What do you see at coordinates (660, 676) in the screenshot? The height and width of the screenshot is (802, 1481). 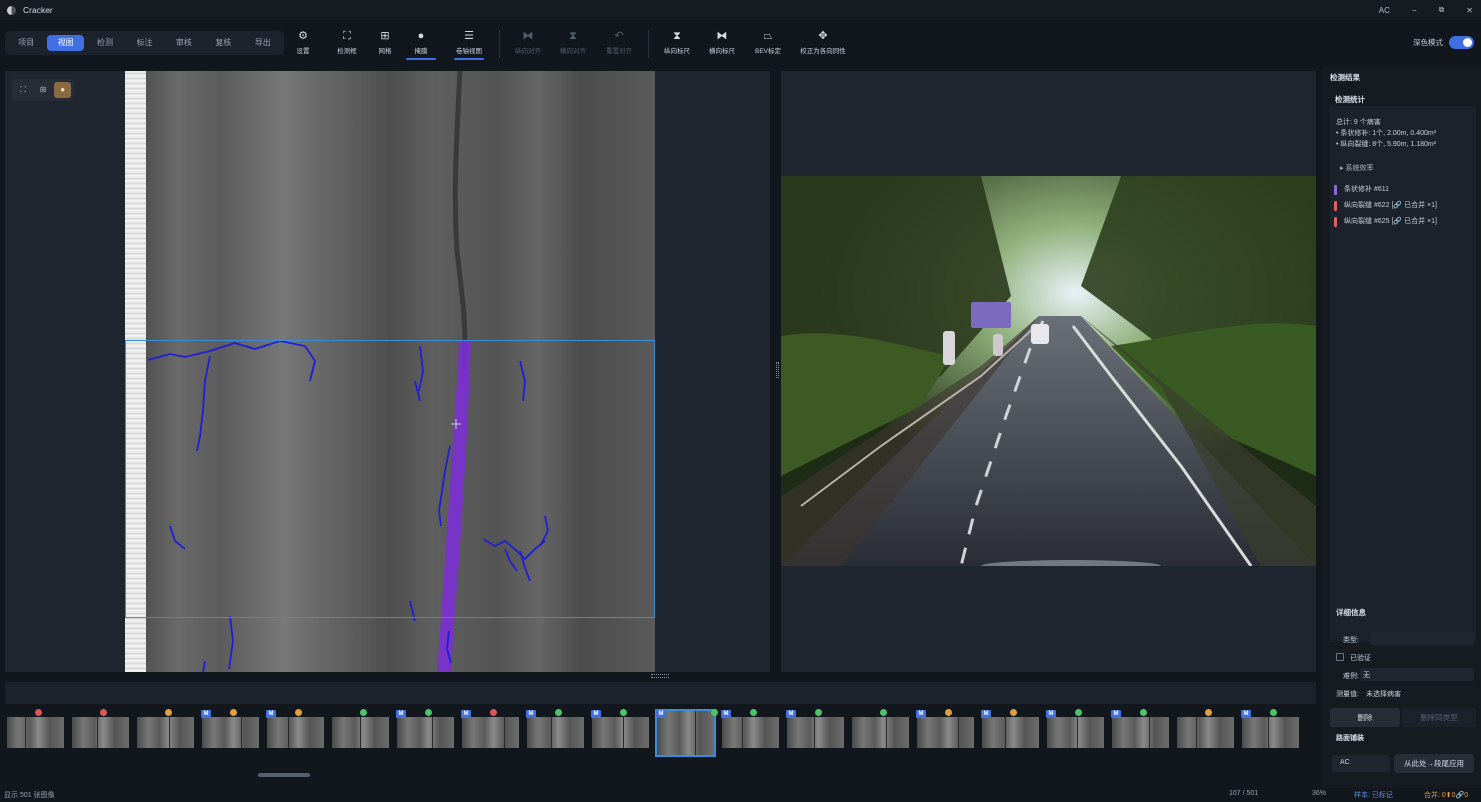 I see `filmstrip-splitter` at bounding box center [660, 676].